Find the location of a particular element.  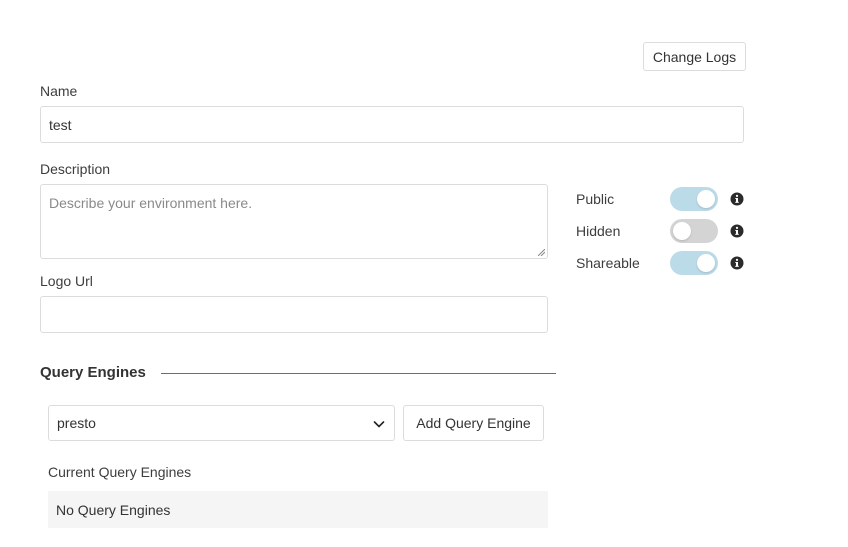

public-toggle is located at coordinates (694, 199).